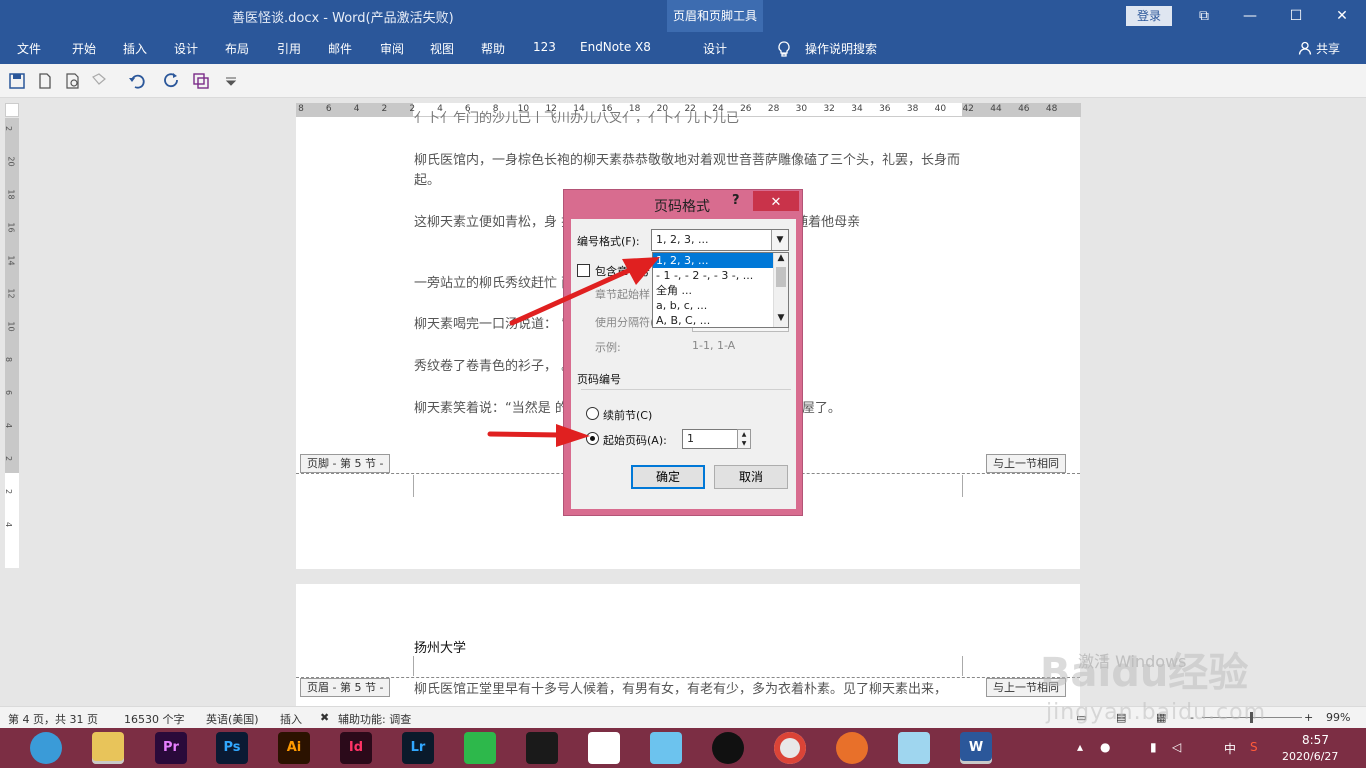 The image size is (1366, 768). Describe the element at coordinates (45, 81) in the screenshot. I see `new-document-icon` at that location.